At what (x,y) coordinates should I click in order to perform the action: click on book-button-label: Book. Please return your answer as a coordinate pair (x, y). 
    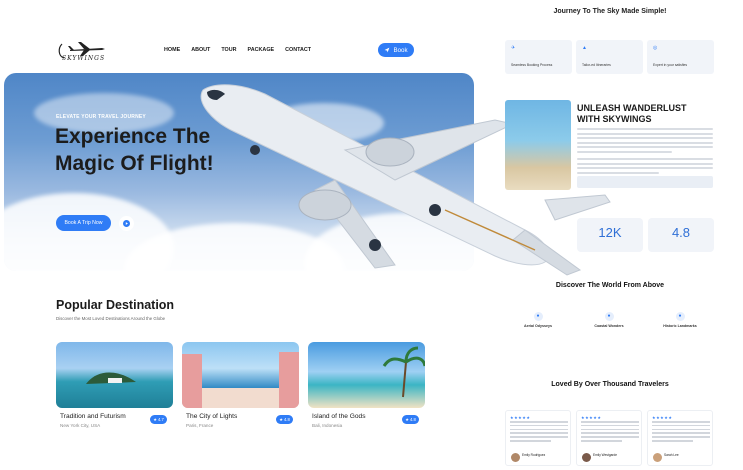
    Looking at the image, I should click on (400, 50).